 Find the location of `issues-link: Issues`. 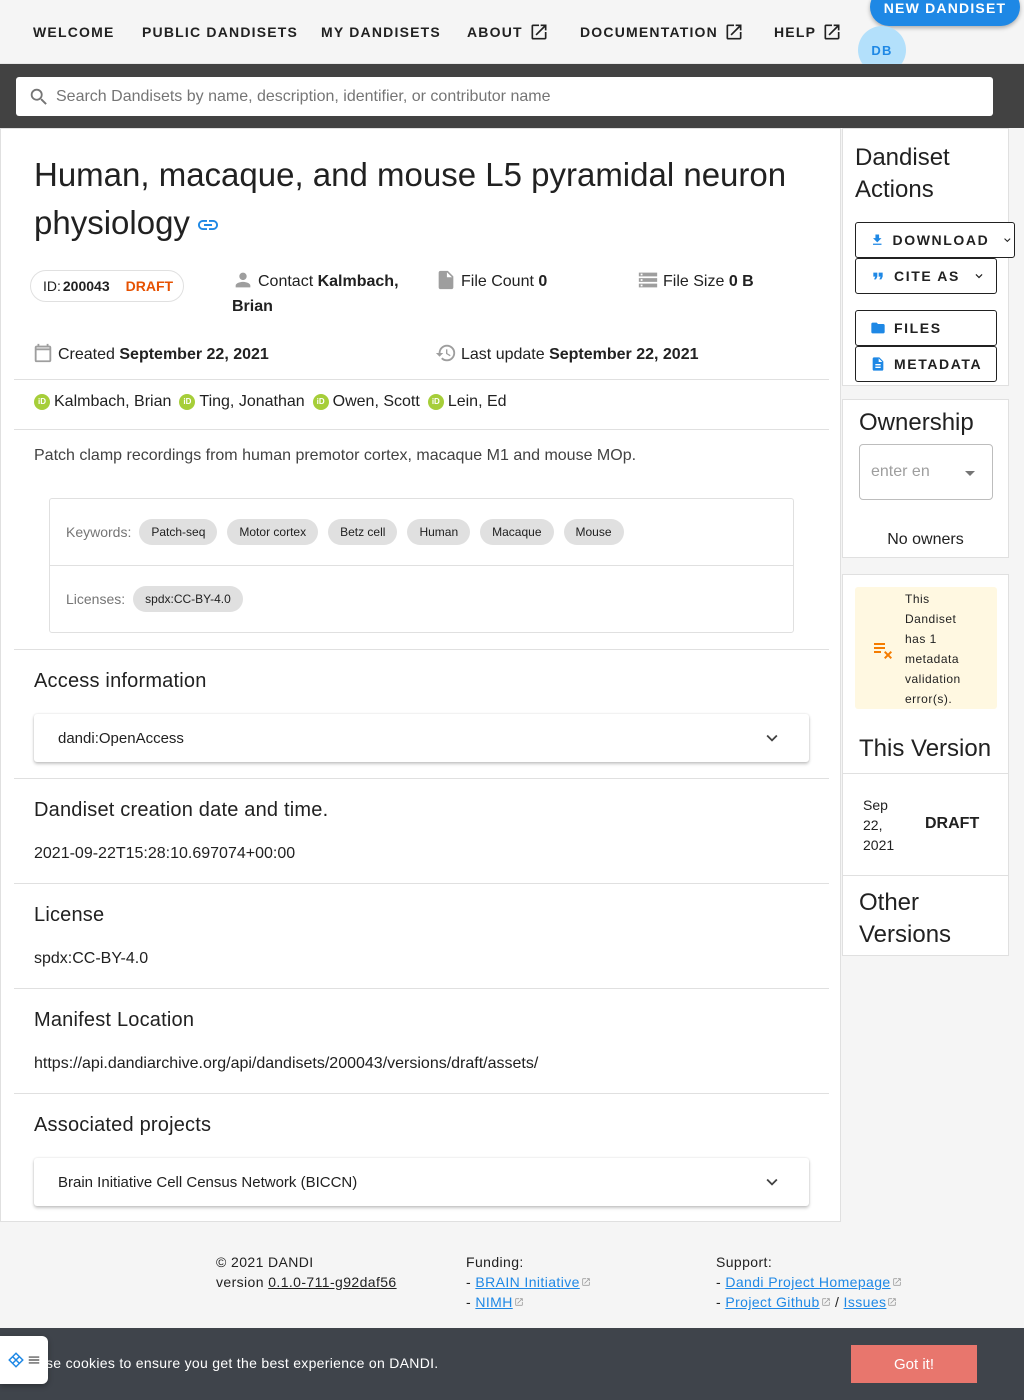

issues-link: Issues is located at coordinates (865, 1302).